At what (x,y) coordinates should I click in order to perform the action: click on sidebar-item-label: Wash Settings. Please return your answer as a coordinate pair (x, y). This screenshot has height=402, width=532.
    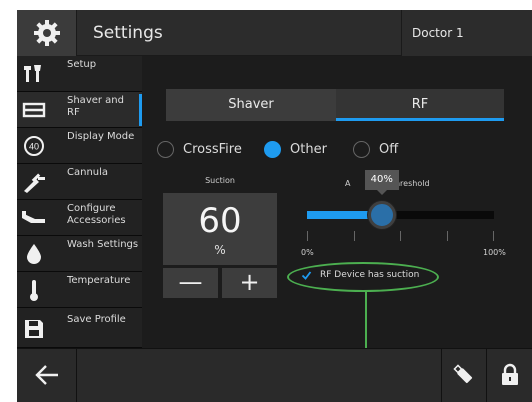
    Looking at the image, I should click on (103, 244).